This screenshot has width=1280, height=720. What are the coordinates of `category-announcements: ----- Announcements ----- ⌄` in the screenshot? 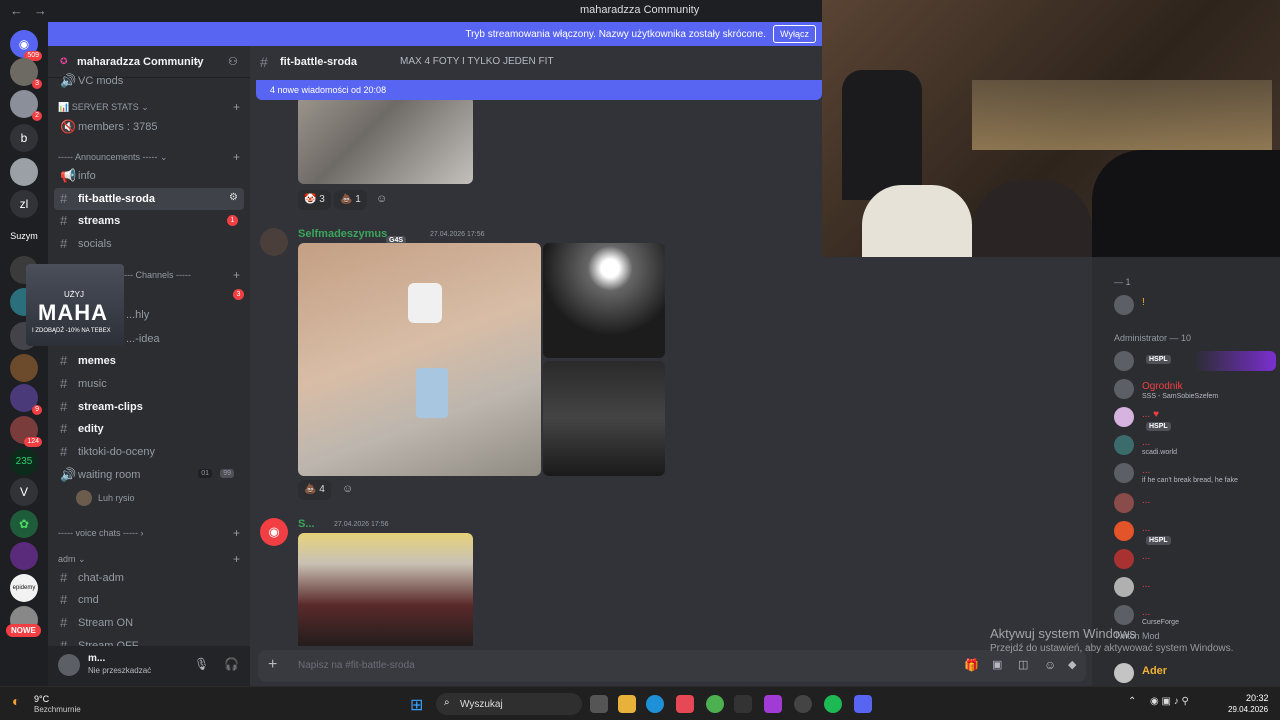 It's located at (113, 157).